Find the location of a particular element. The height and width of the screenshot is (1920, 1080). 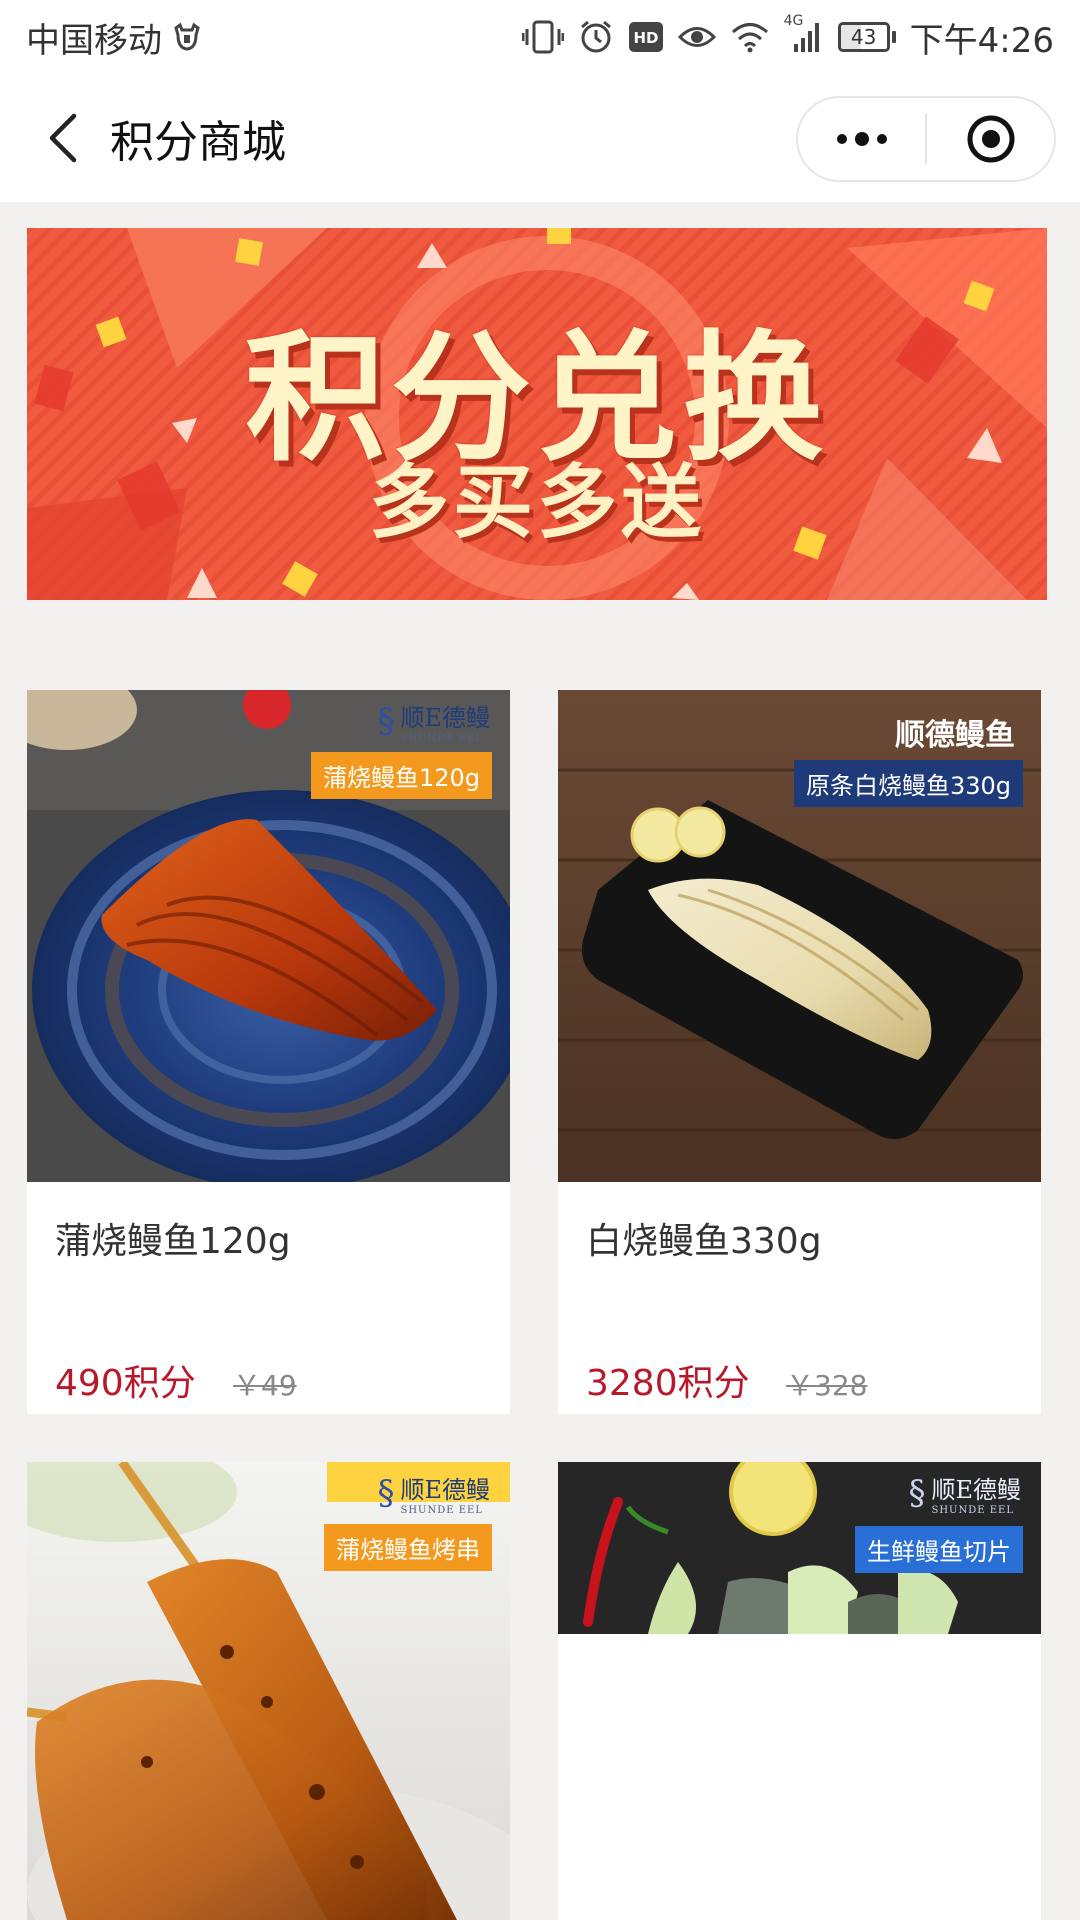

status-bar: 中国移动 HD 4G 43 下午4:26 is located at coordinates (540, 37).